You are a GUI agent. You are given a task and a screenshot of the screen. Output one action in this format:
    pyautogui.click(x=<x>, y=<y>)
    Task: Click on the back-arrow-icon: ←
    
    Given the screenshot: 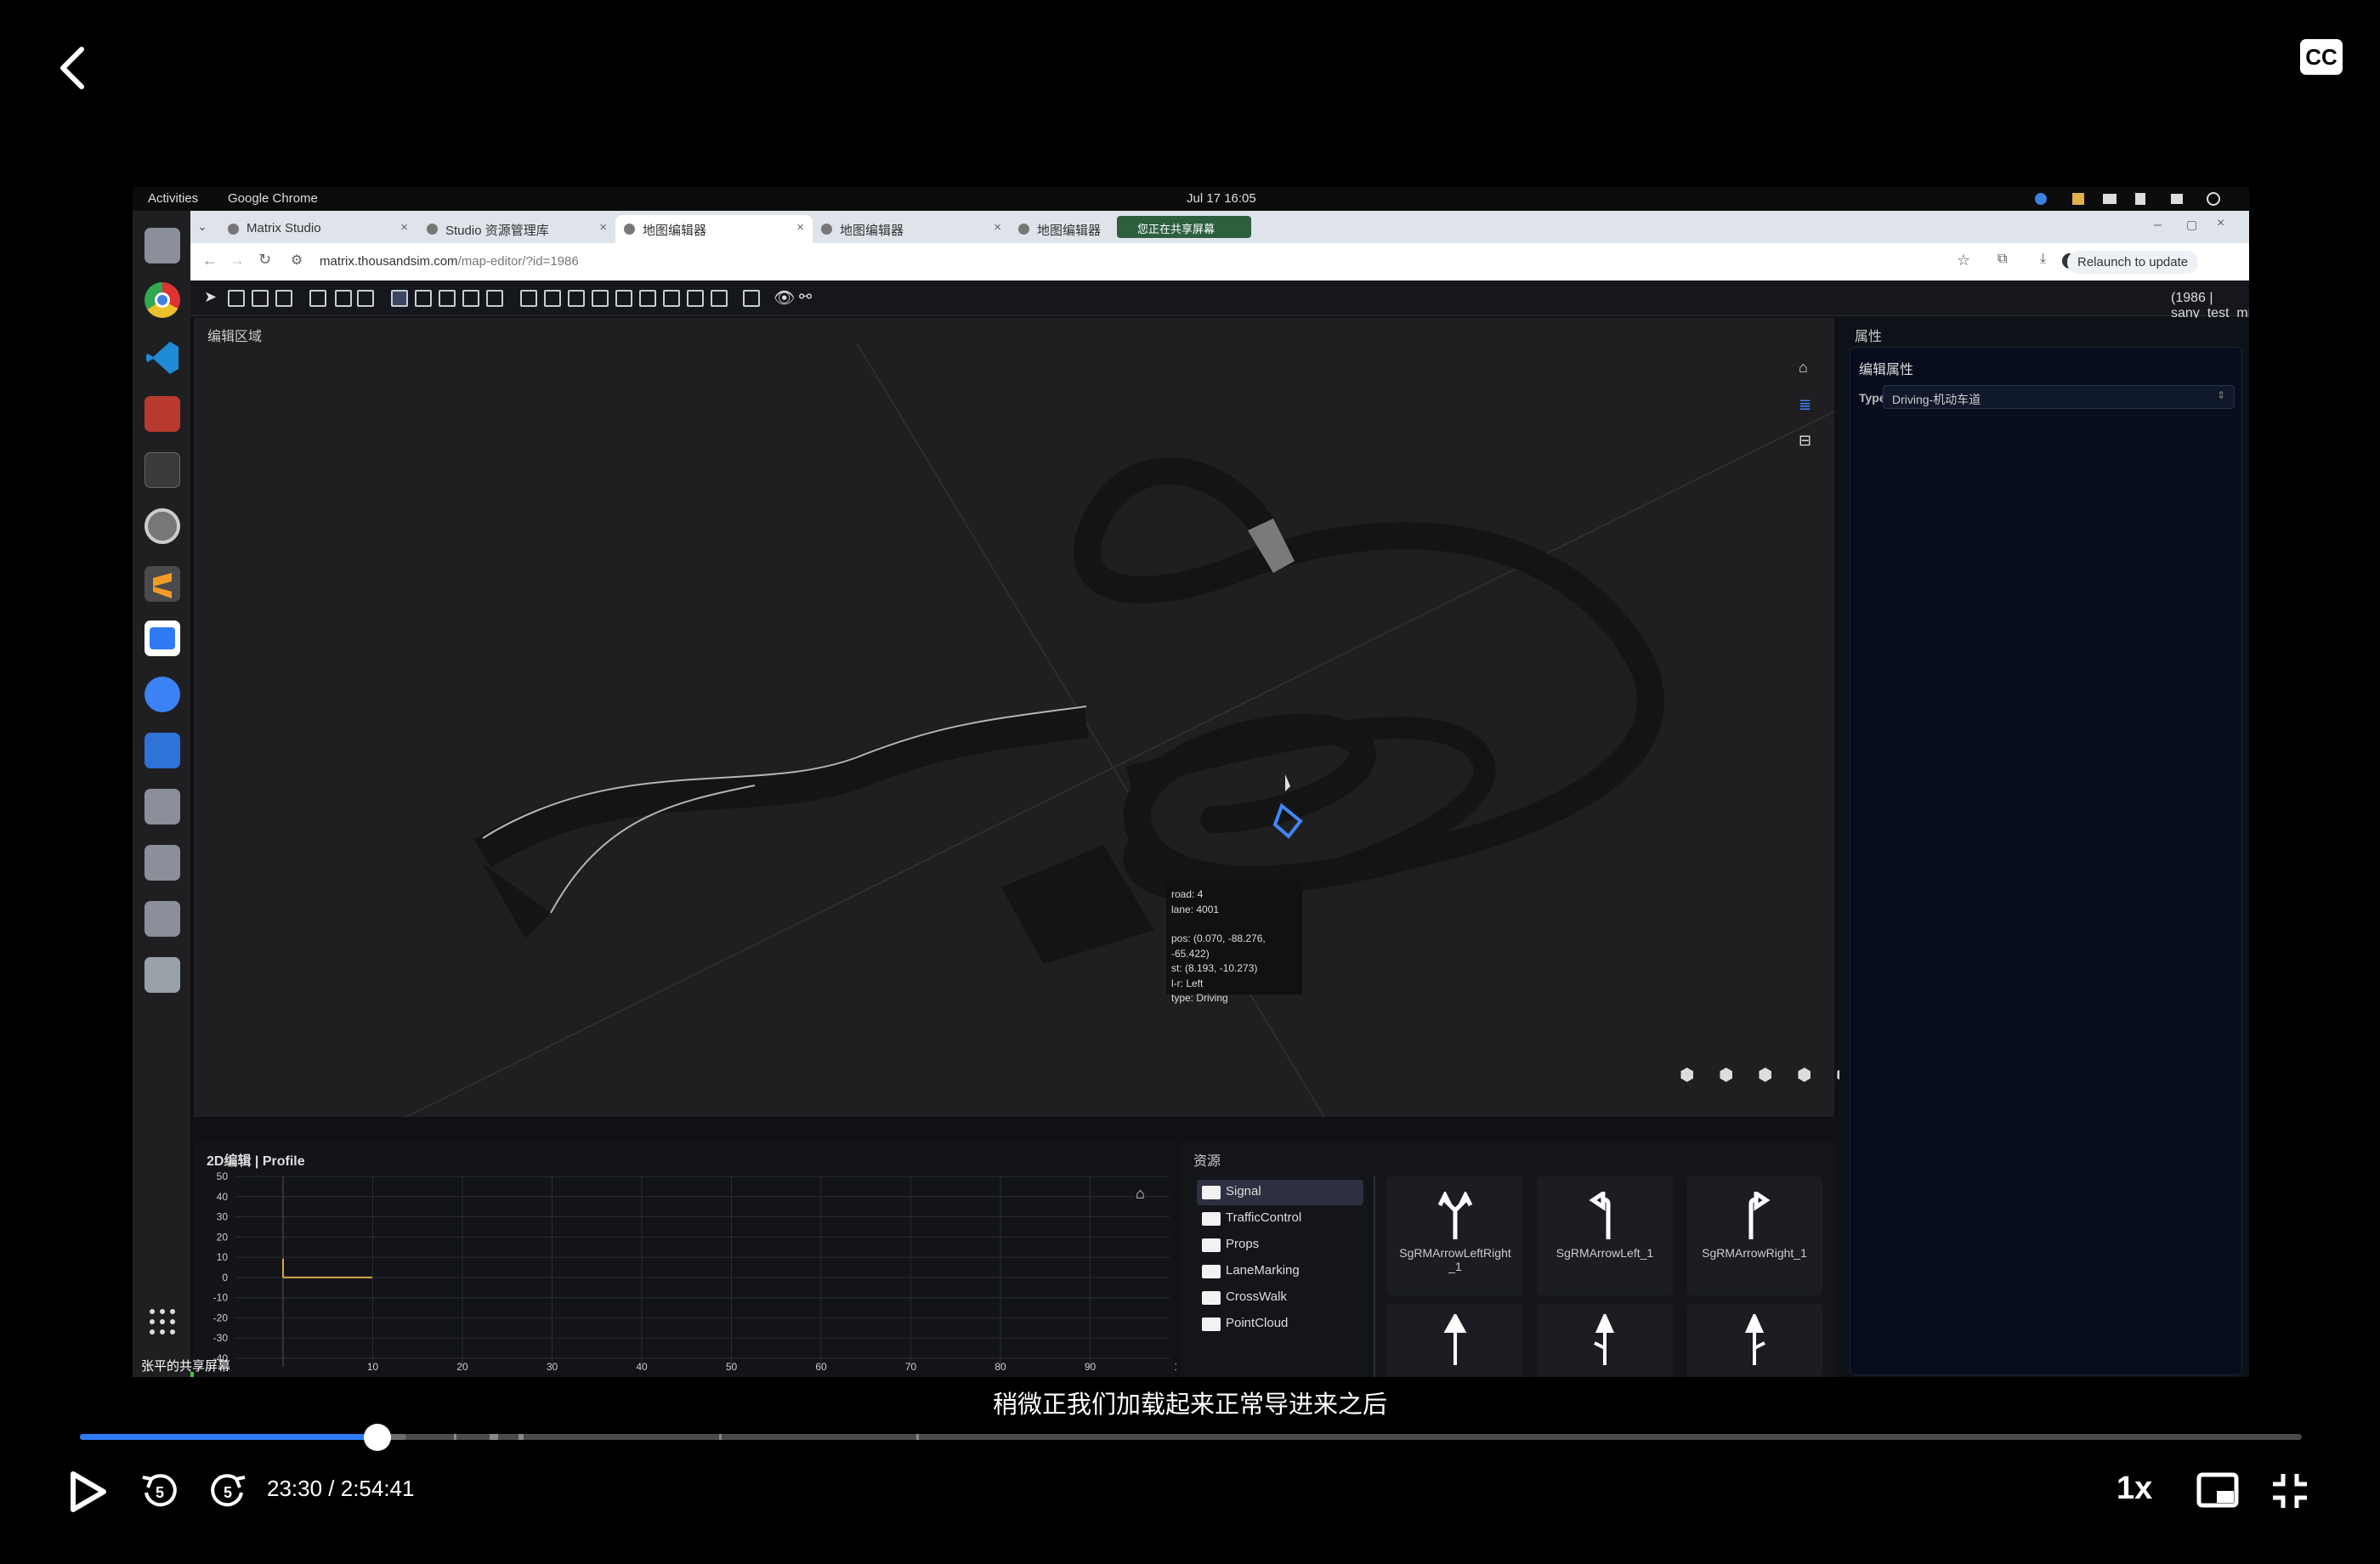 What is the action you would take?
    pyautogui.click(x=210, y=260)
    